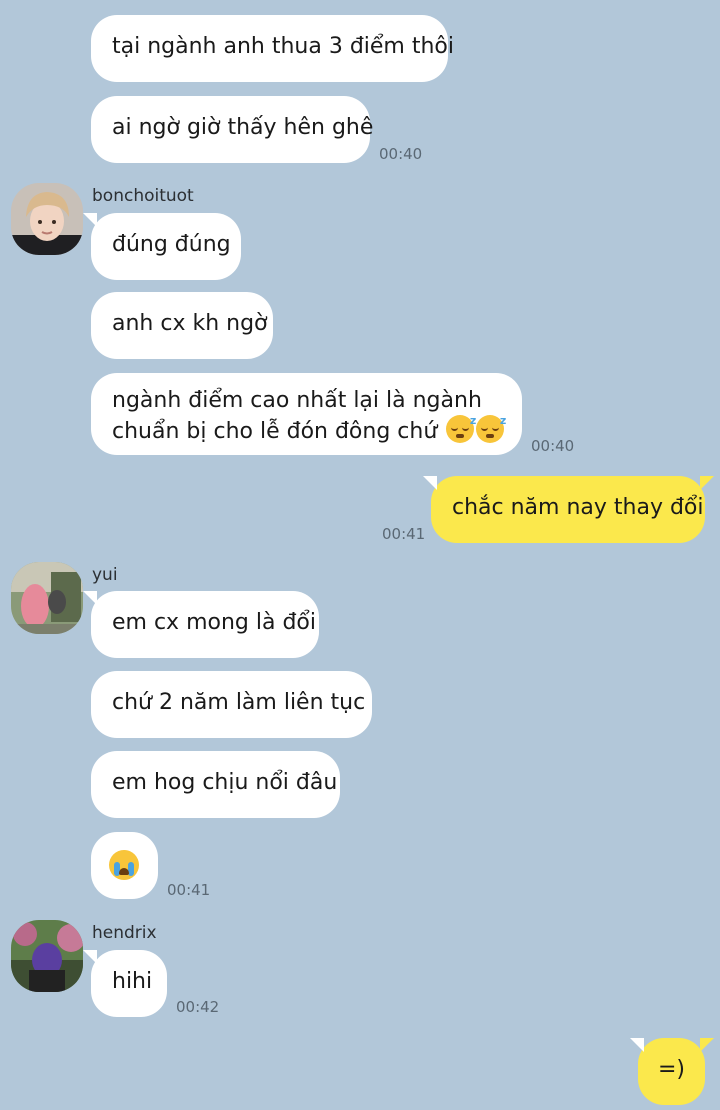  I want to click on avatar-photo-purple-hair, so click(47, 956).